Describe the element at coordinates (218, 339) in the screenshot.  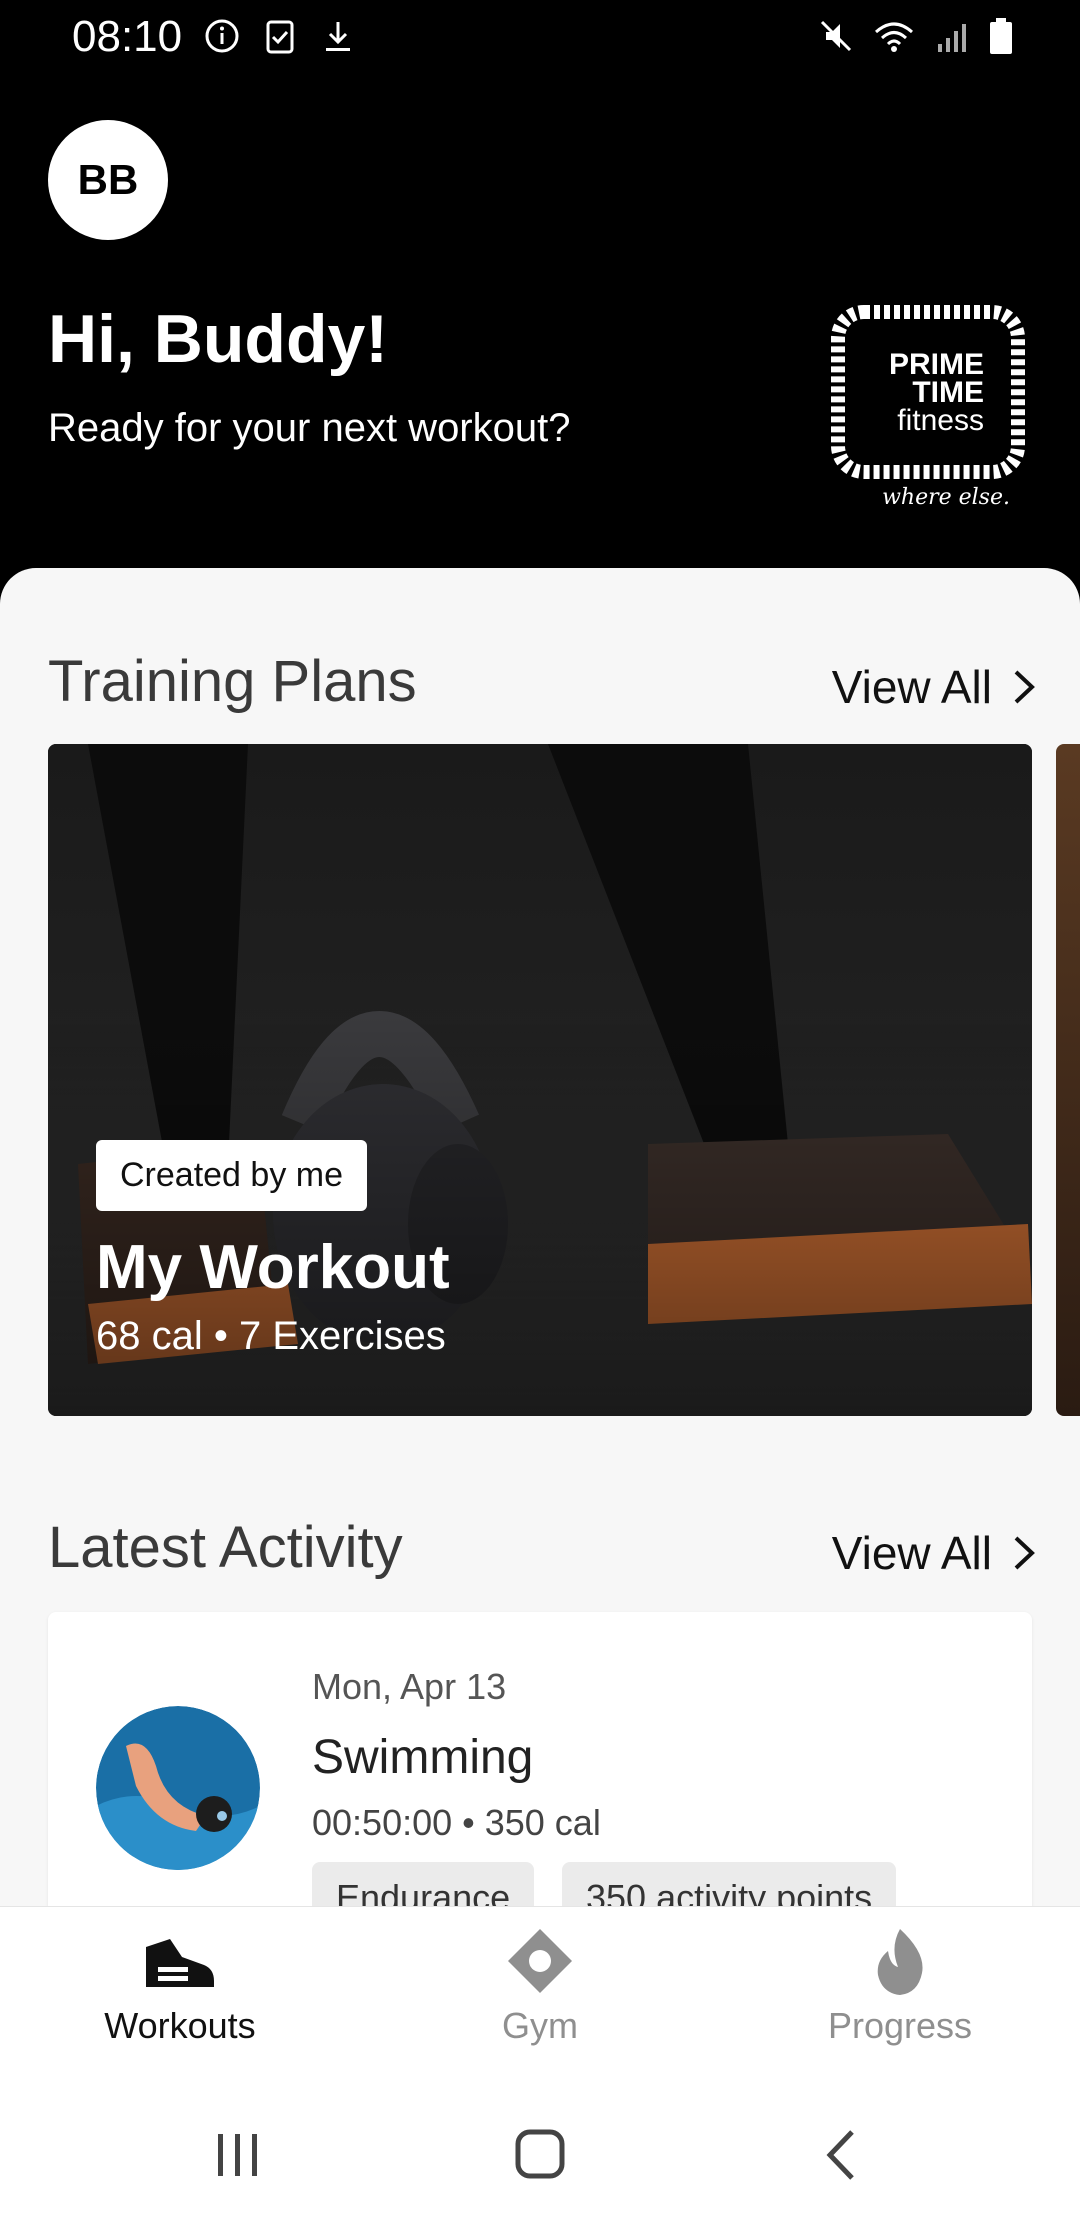
I see `greeting-title: Hi, Buddy!` at that location.